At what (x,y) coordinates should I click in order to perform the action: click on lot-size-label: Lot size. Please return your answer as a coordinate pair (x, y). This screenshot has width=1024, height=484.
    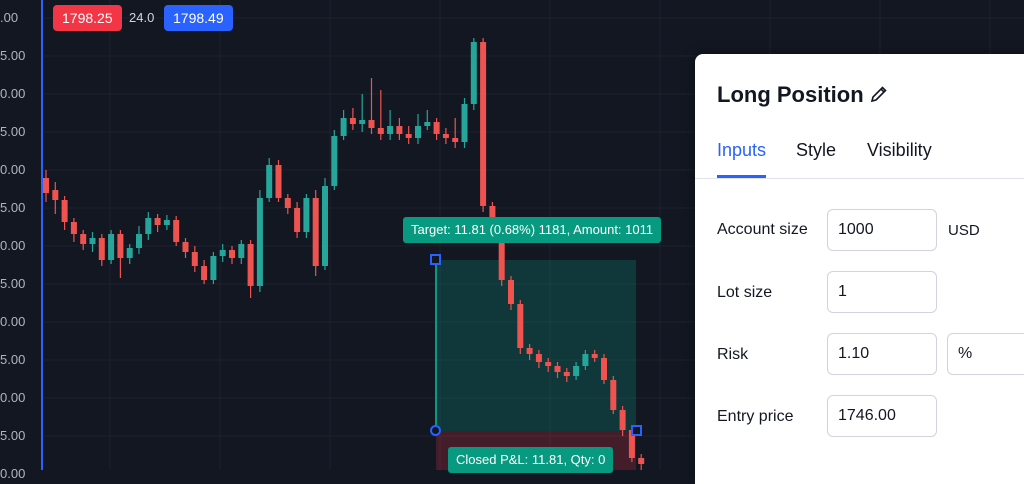
    Looking at the image, I should click on (745, 292).